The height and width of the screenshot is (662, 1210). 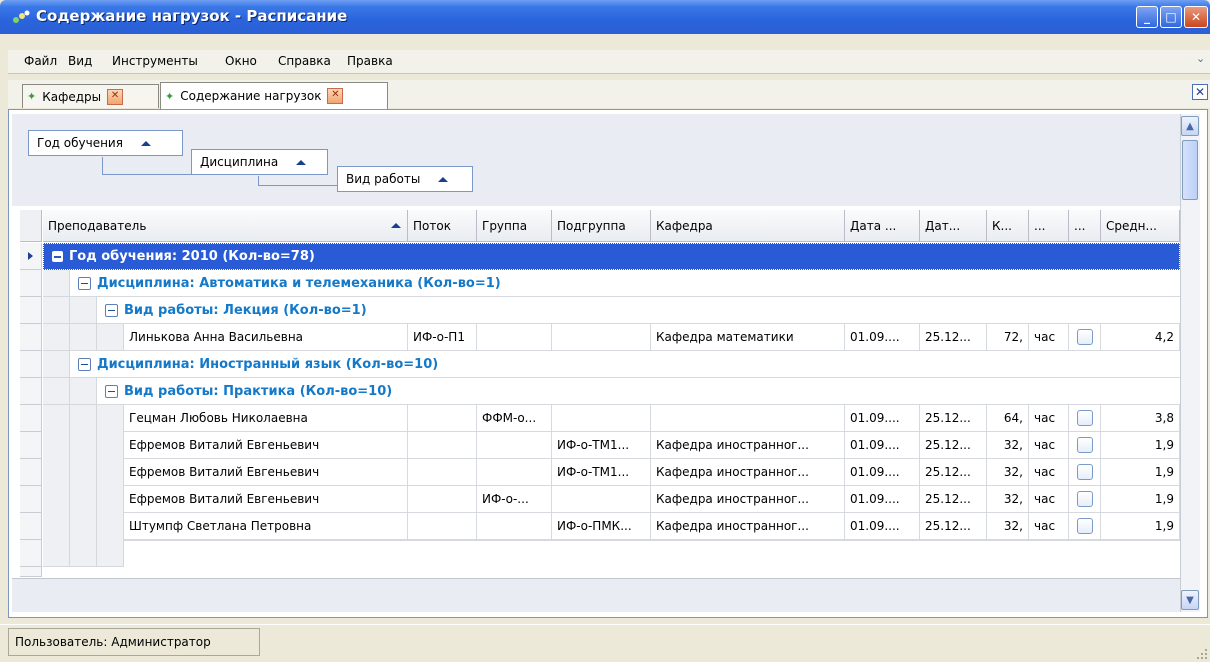 What do you see at coordinates (611, 256) in the screenshot?
I see `group-row-year: Год обучения: 2010 (Кол-во=78)` at bounding box center [611, 256].